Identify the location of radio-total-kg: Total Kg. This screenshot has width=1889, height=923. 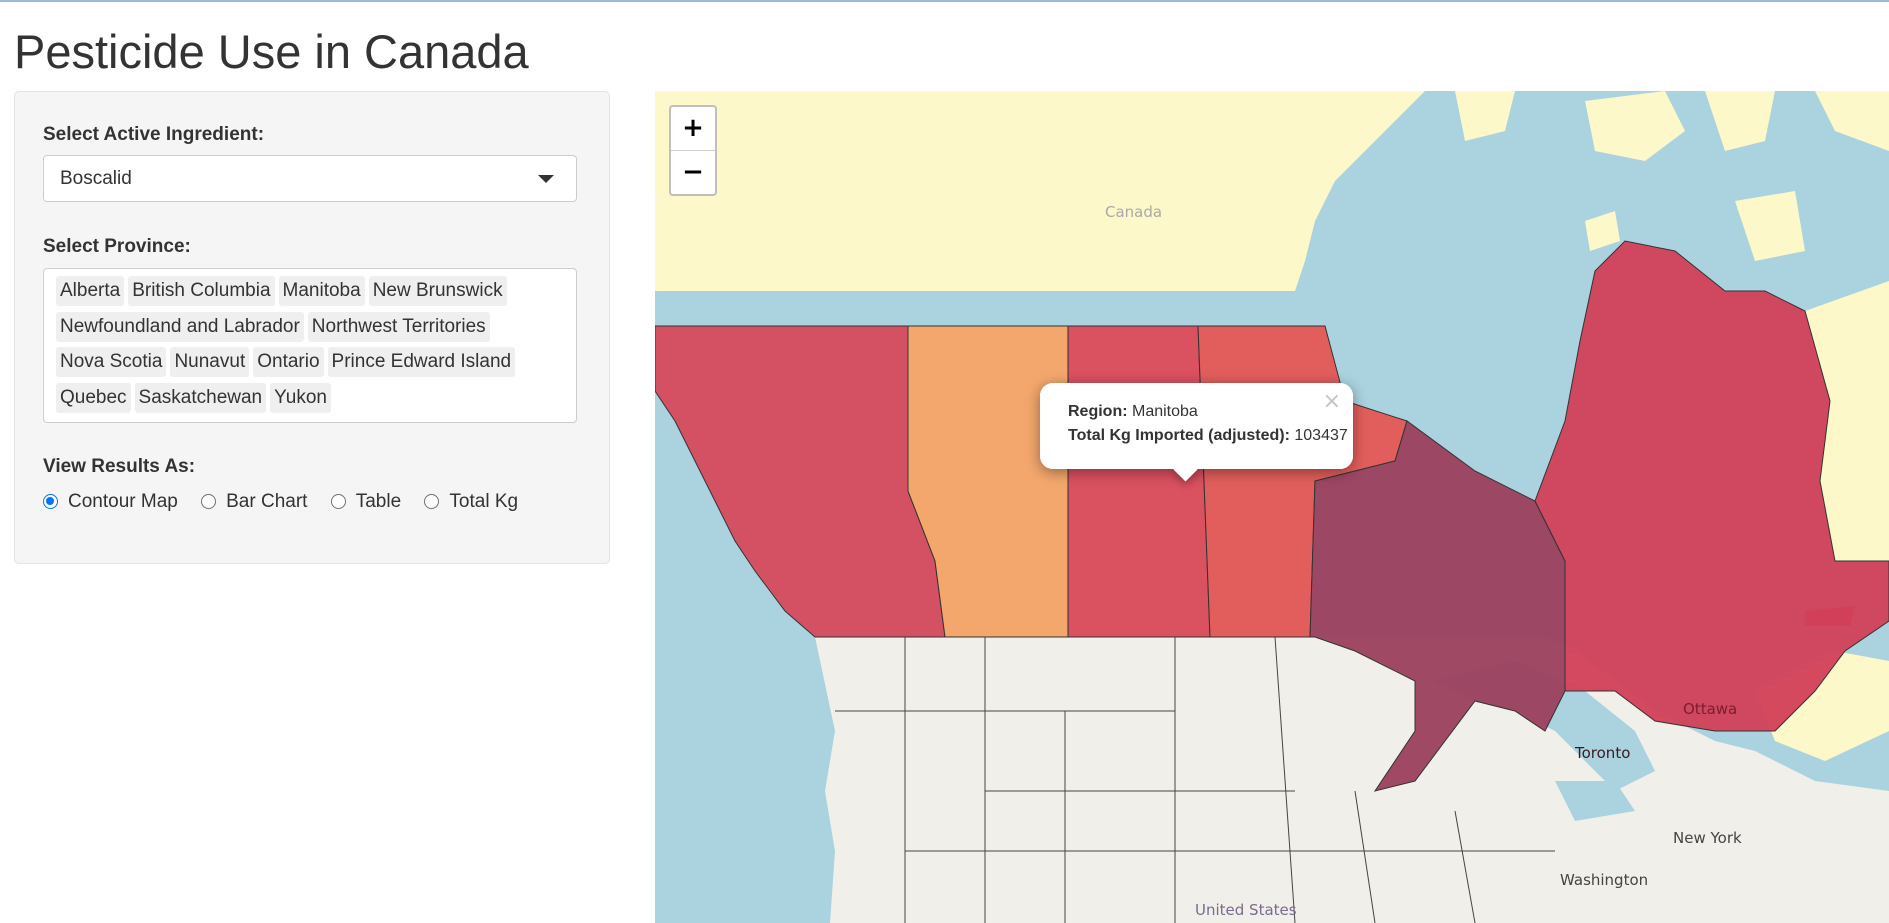
(471, 502).